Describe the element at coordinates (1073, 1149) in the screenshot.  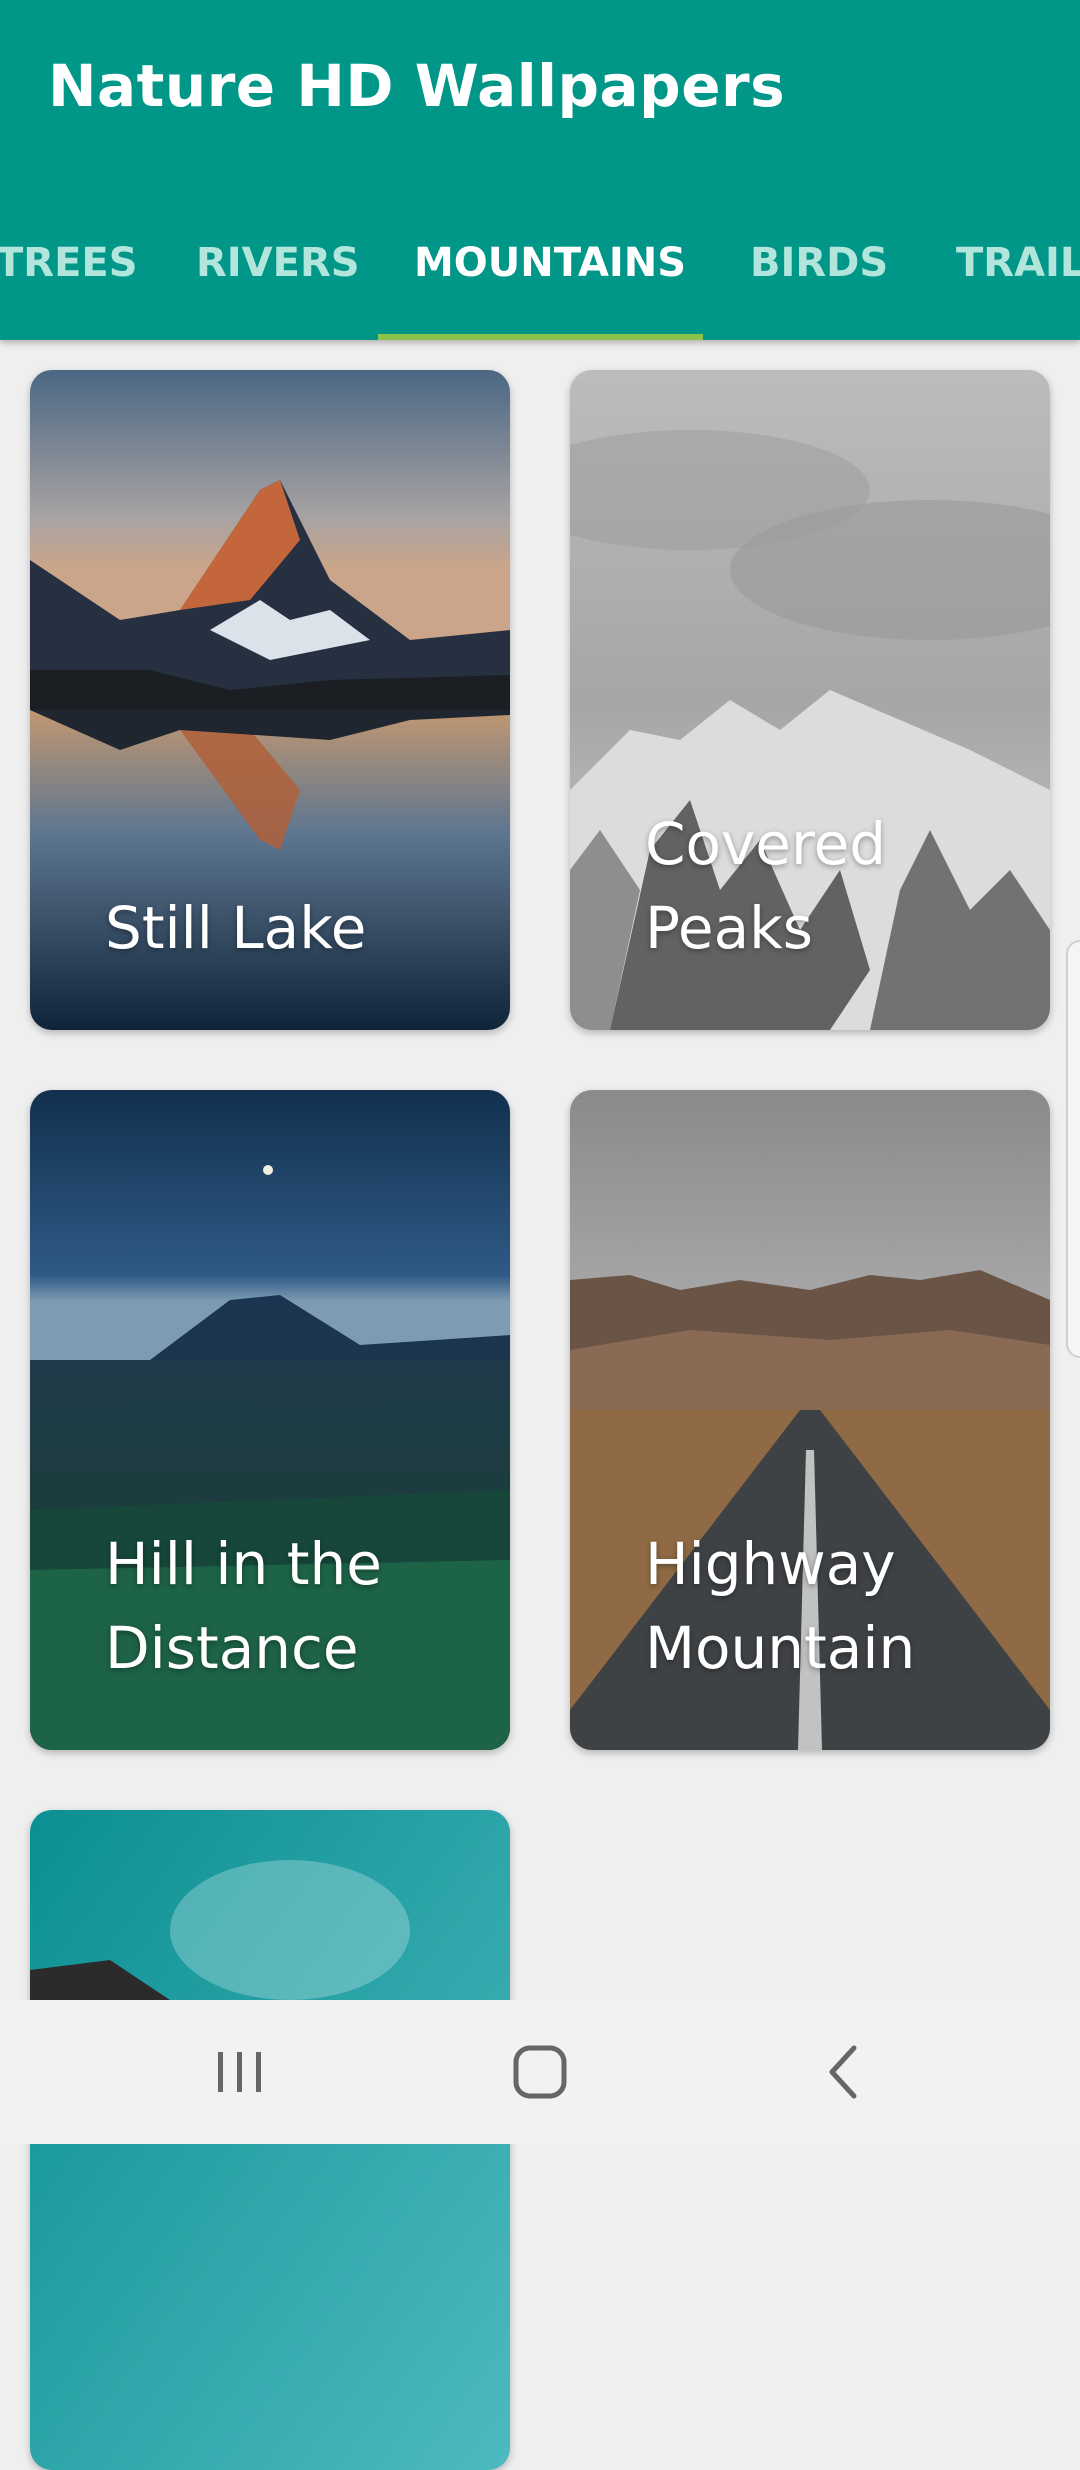
I see `edge-panel-handle` at that location.